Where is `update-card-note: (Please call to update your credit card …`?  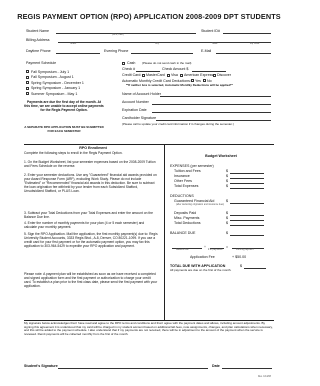 update-card-note: (Please call to update your credit card … is located at coordinates (178, 124).